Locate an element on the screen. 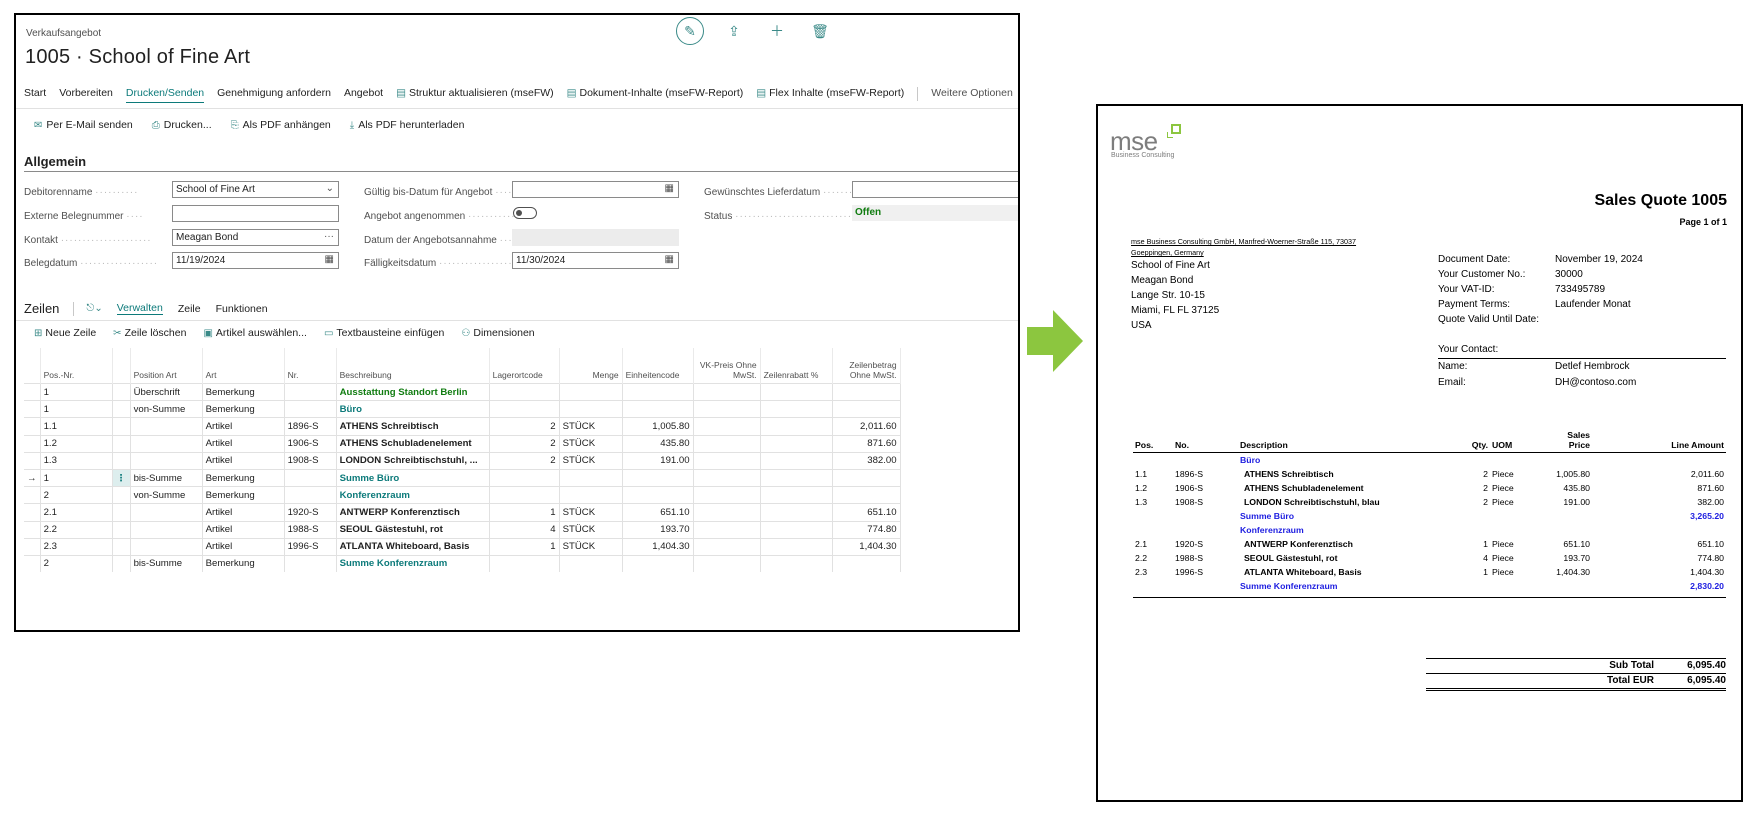  table-cell: 2.3 is located at coordinates (76, 546).